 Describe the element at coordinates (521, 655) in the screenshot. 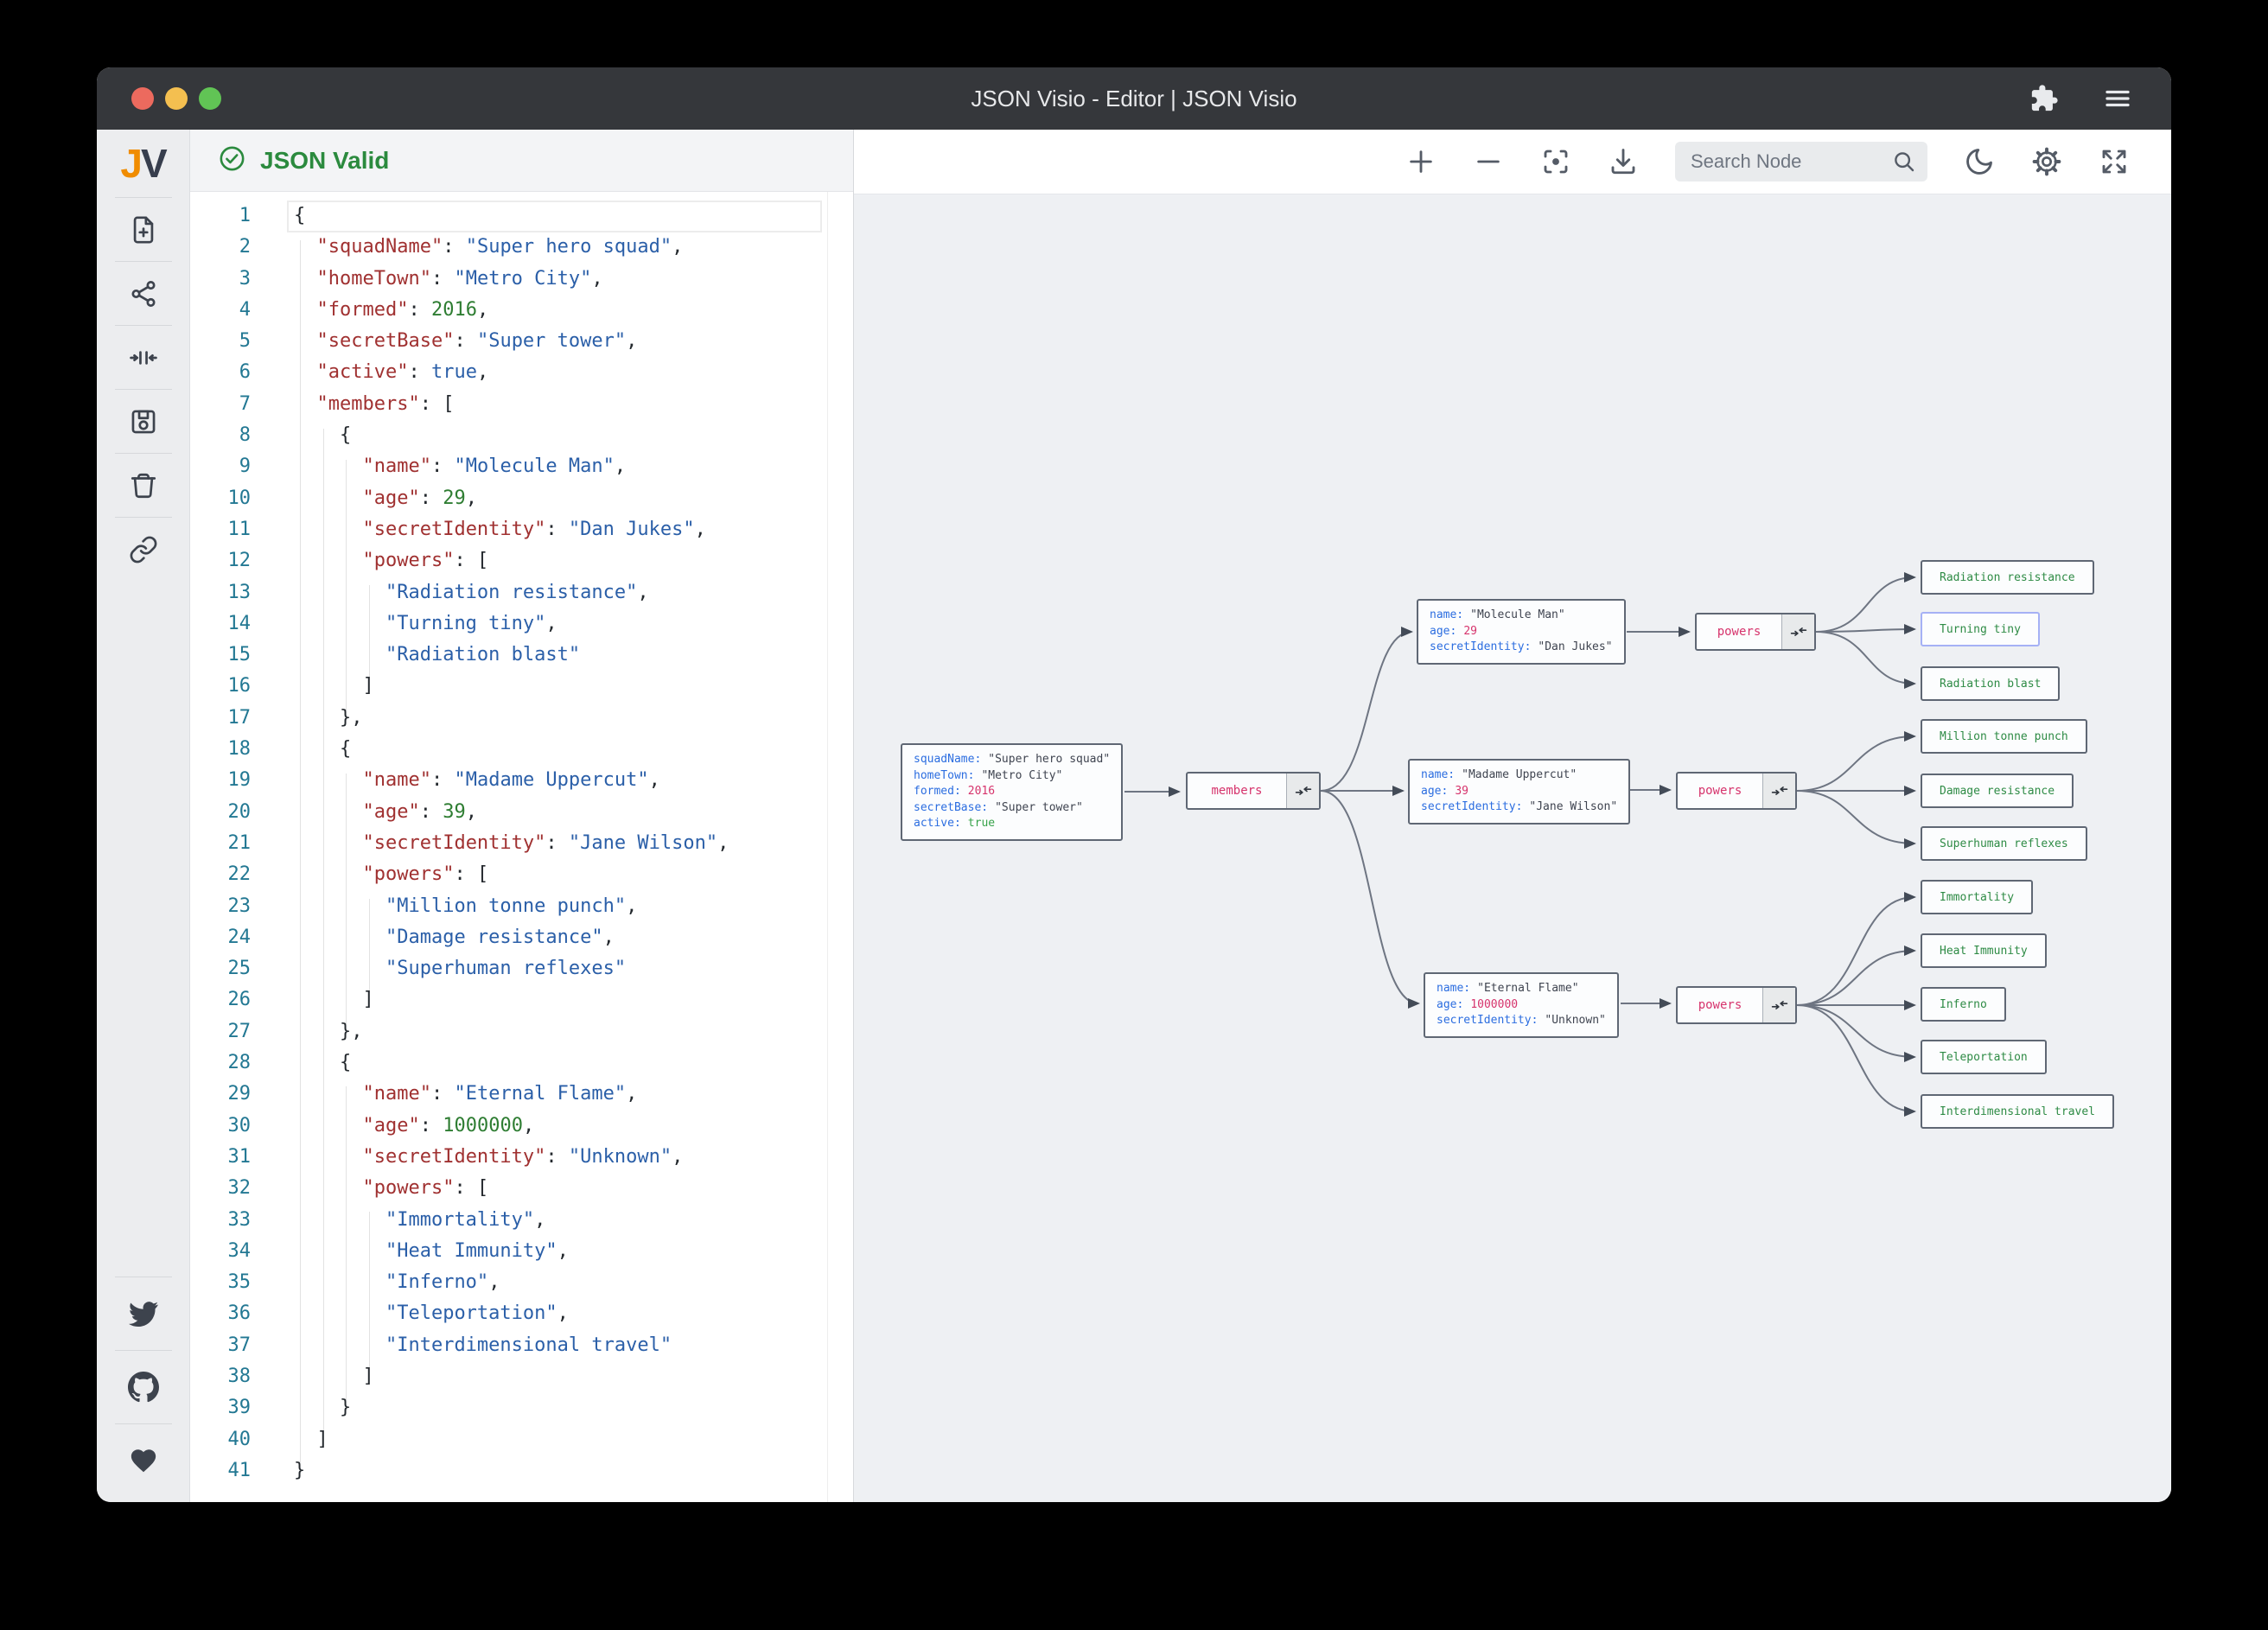

I see `code-line: 15 "Radiation blast"` at that location.